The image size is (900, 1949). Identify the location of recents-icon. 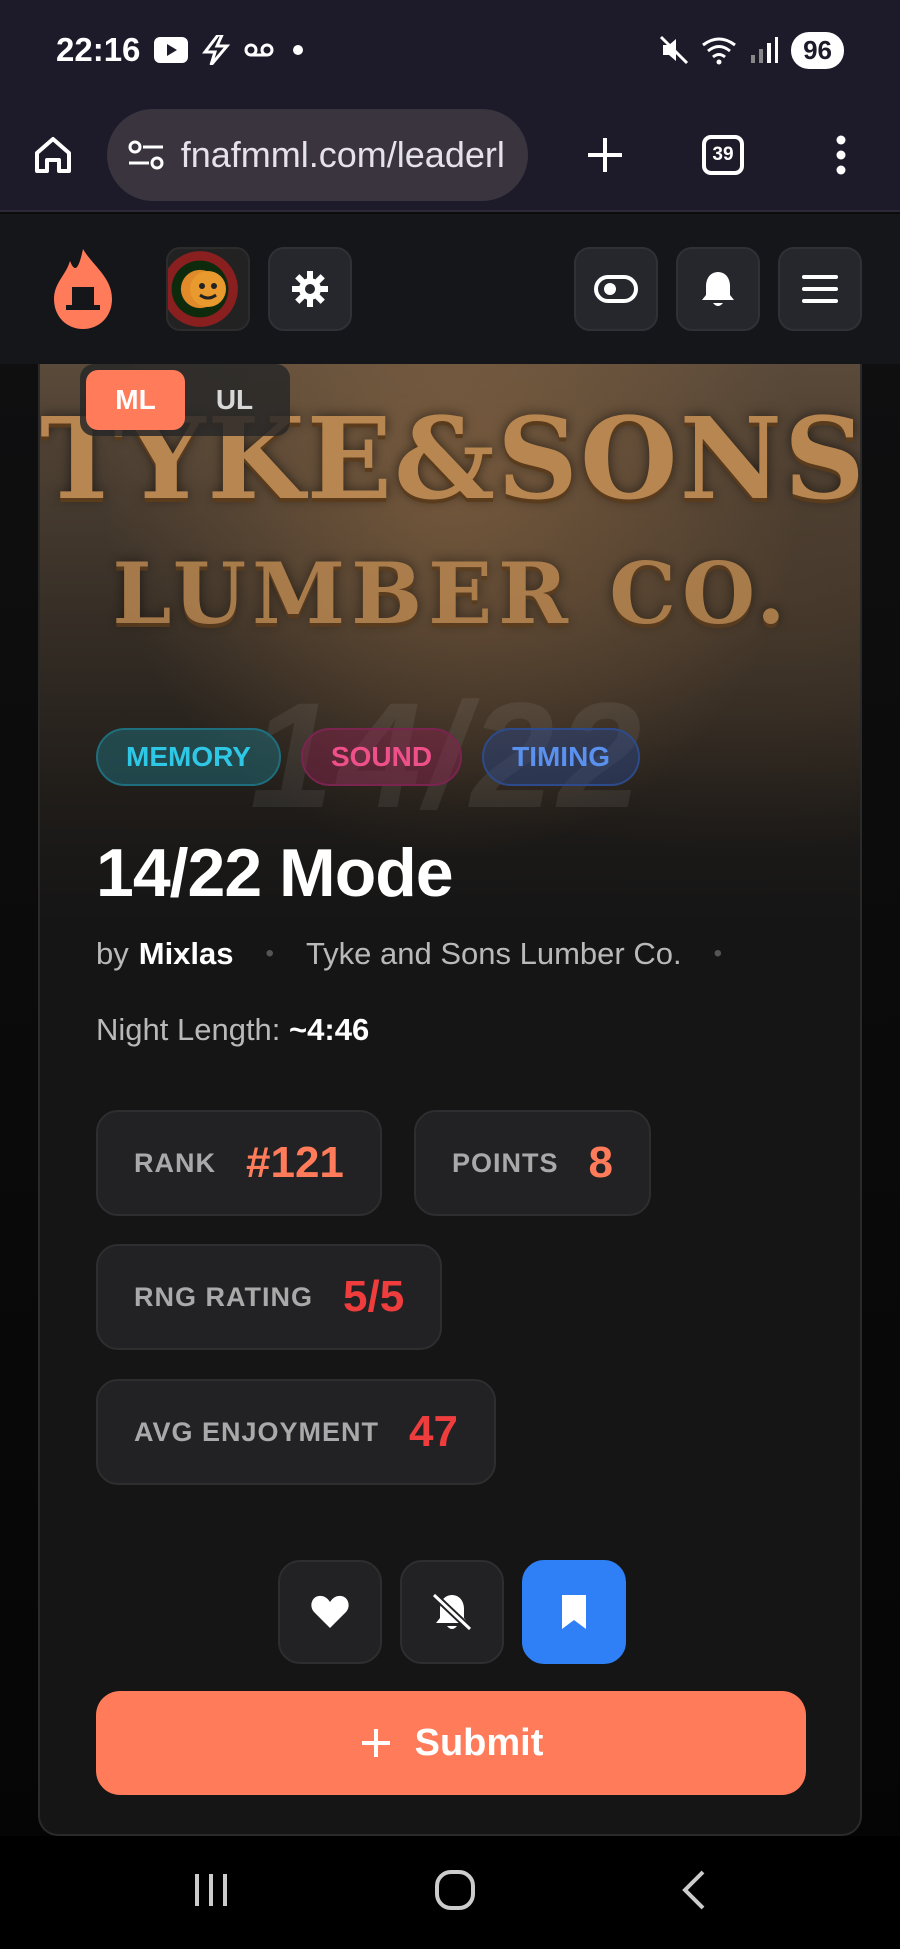
(211, 1890).